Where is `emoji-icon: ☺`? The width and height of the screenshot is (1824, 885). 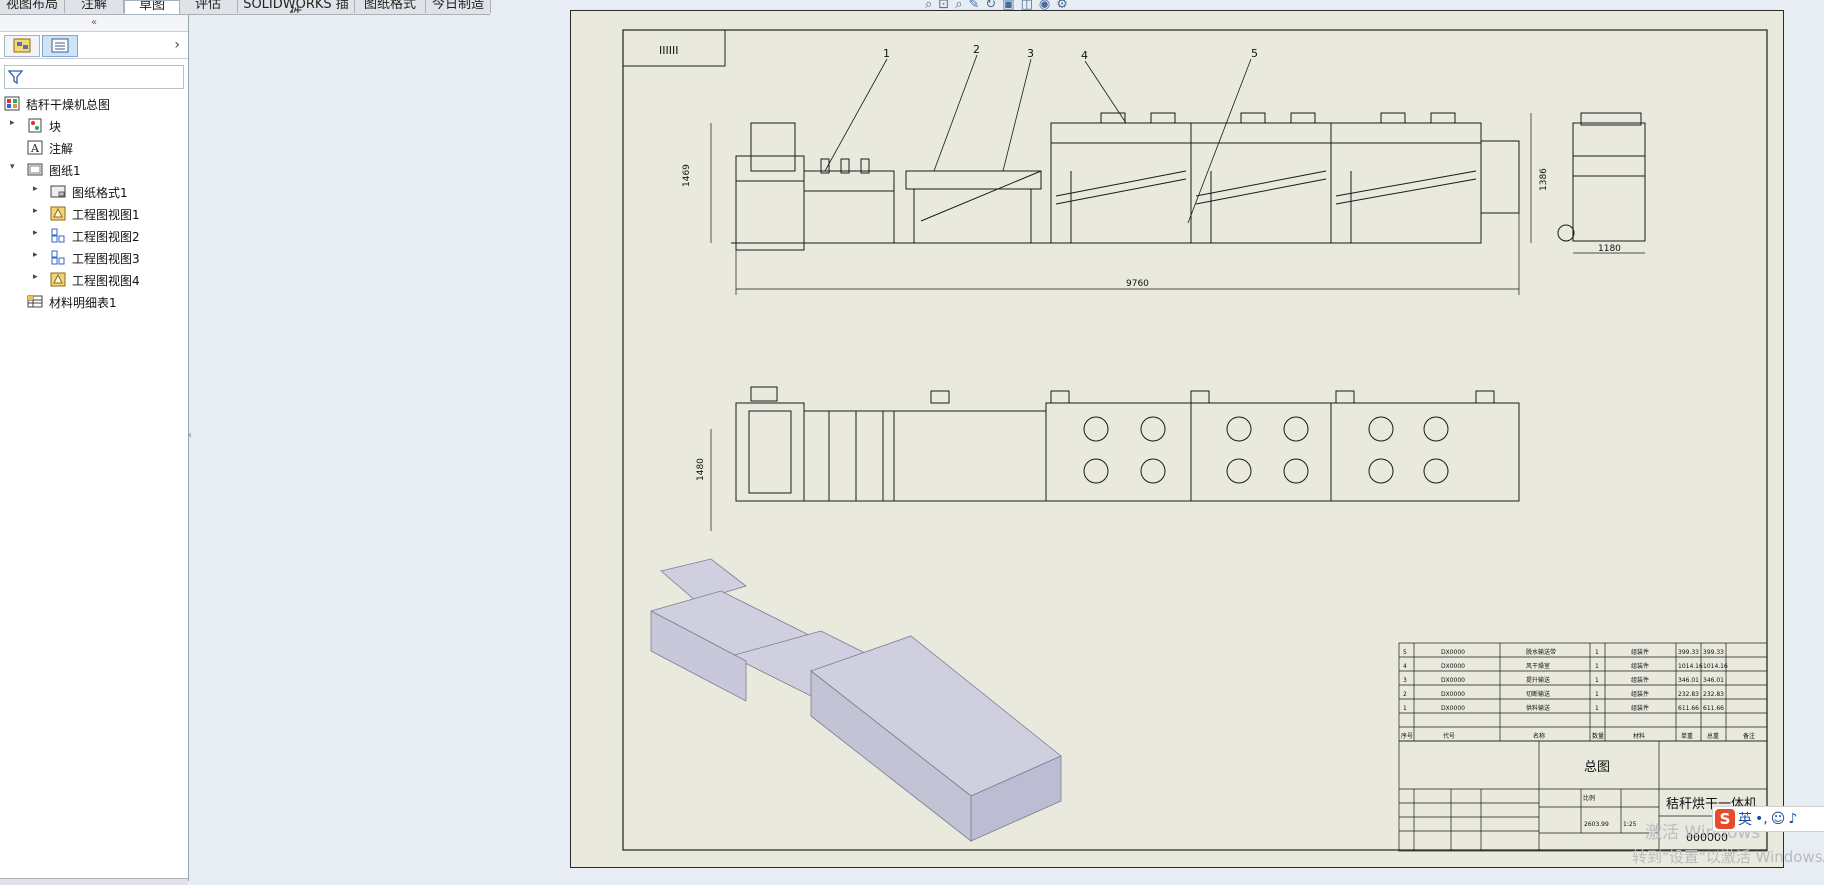 emoji-icon: ☺ is located at coordinates (1778, 819).